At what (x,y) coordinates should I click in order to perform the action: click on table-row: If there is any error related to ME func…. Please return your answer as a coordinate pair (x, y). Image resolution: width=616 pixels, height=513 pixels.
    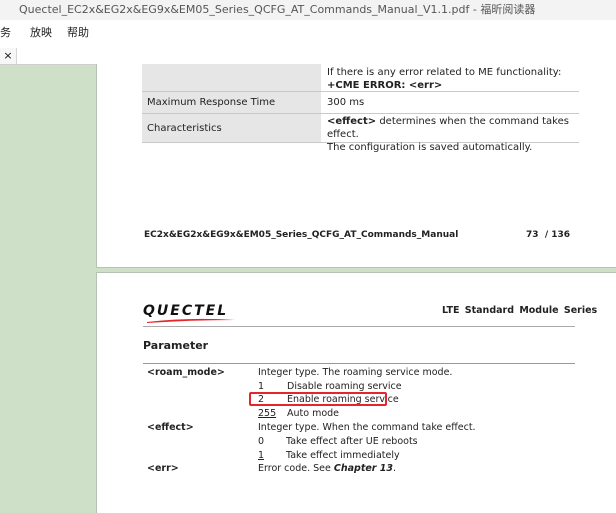
    Looking at the image, I should click on (360, 78).